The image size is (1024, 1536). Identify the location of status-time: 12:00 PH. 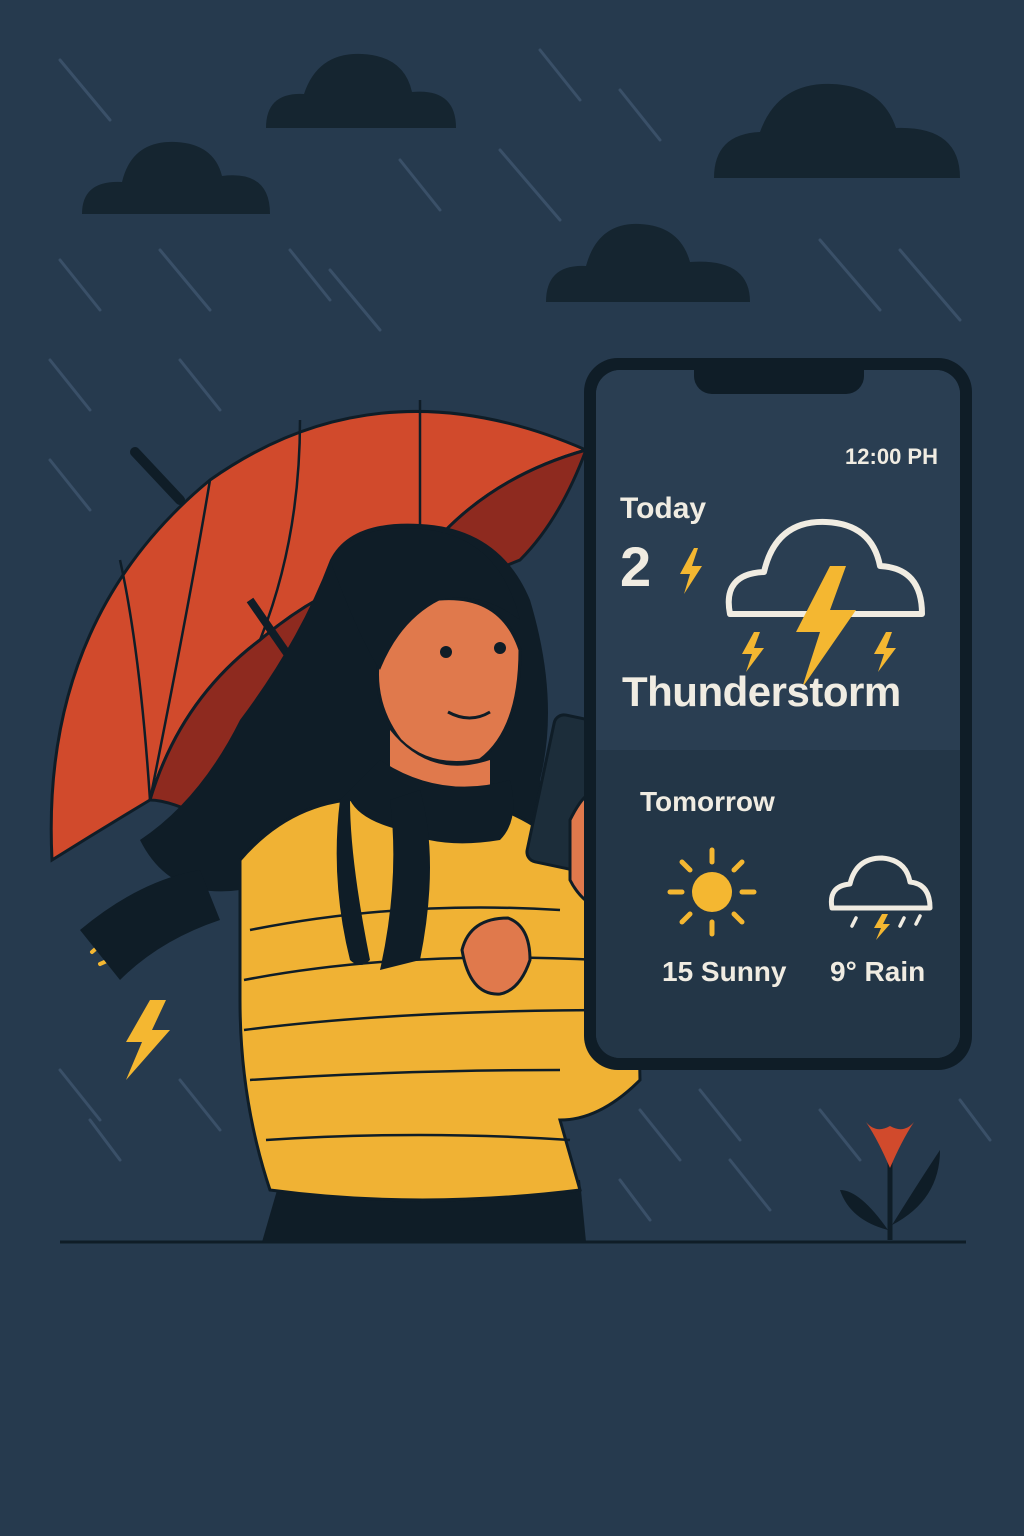
(891, 456).